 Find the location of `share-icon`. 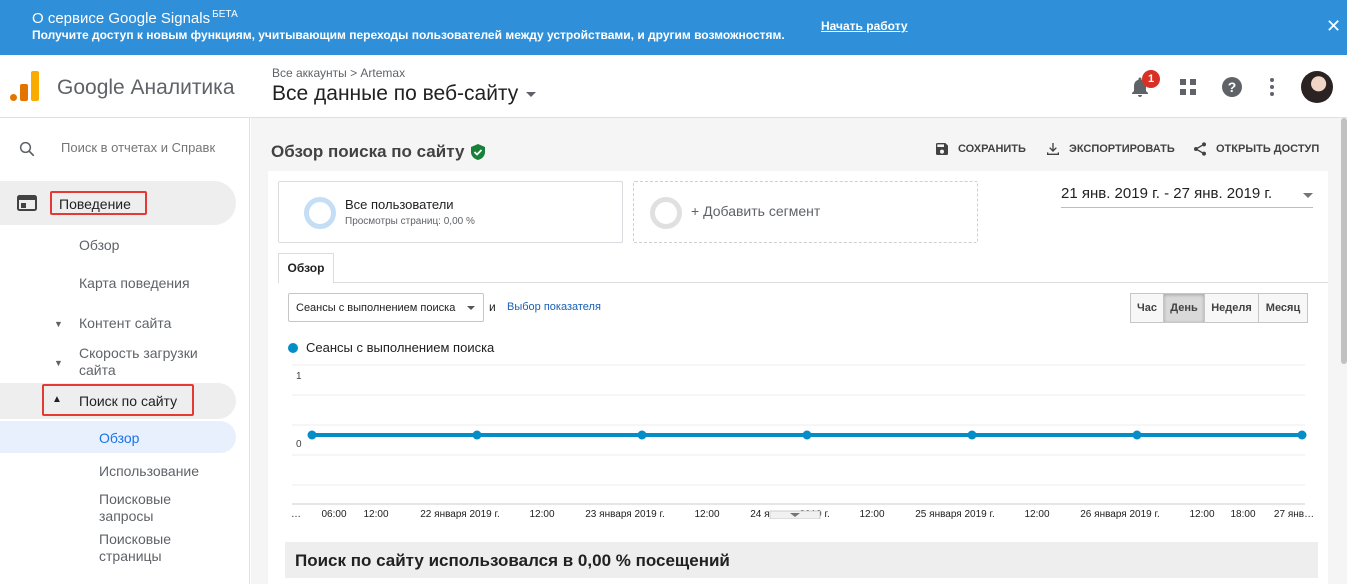

share-icon is located at coordinates (1200, 149).